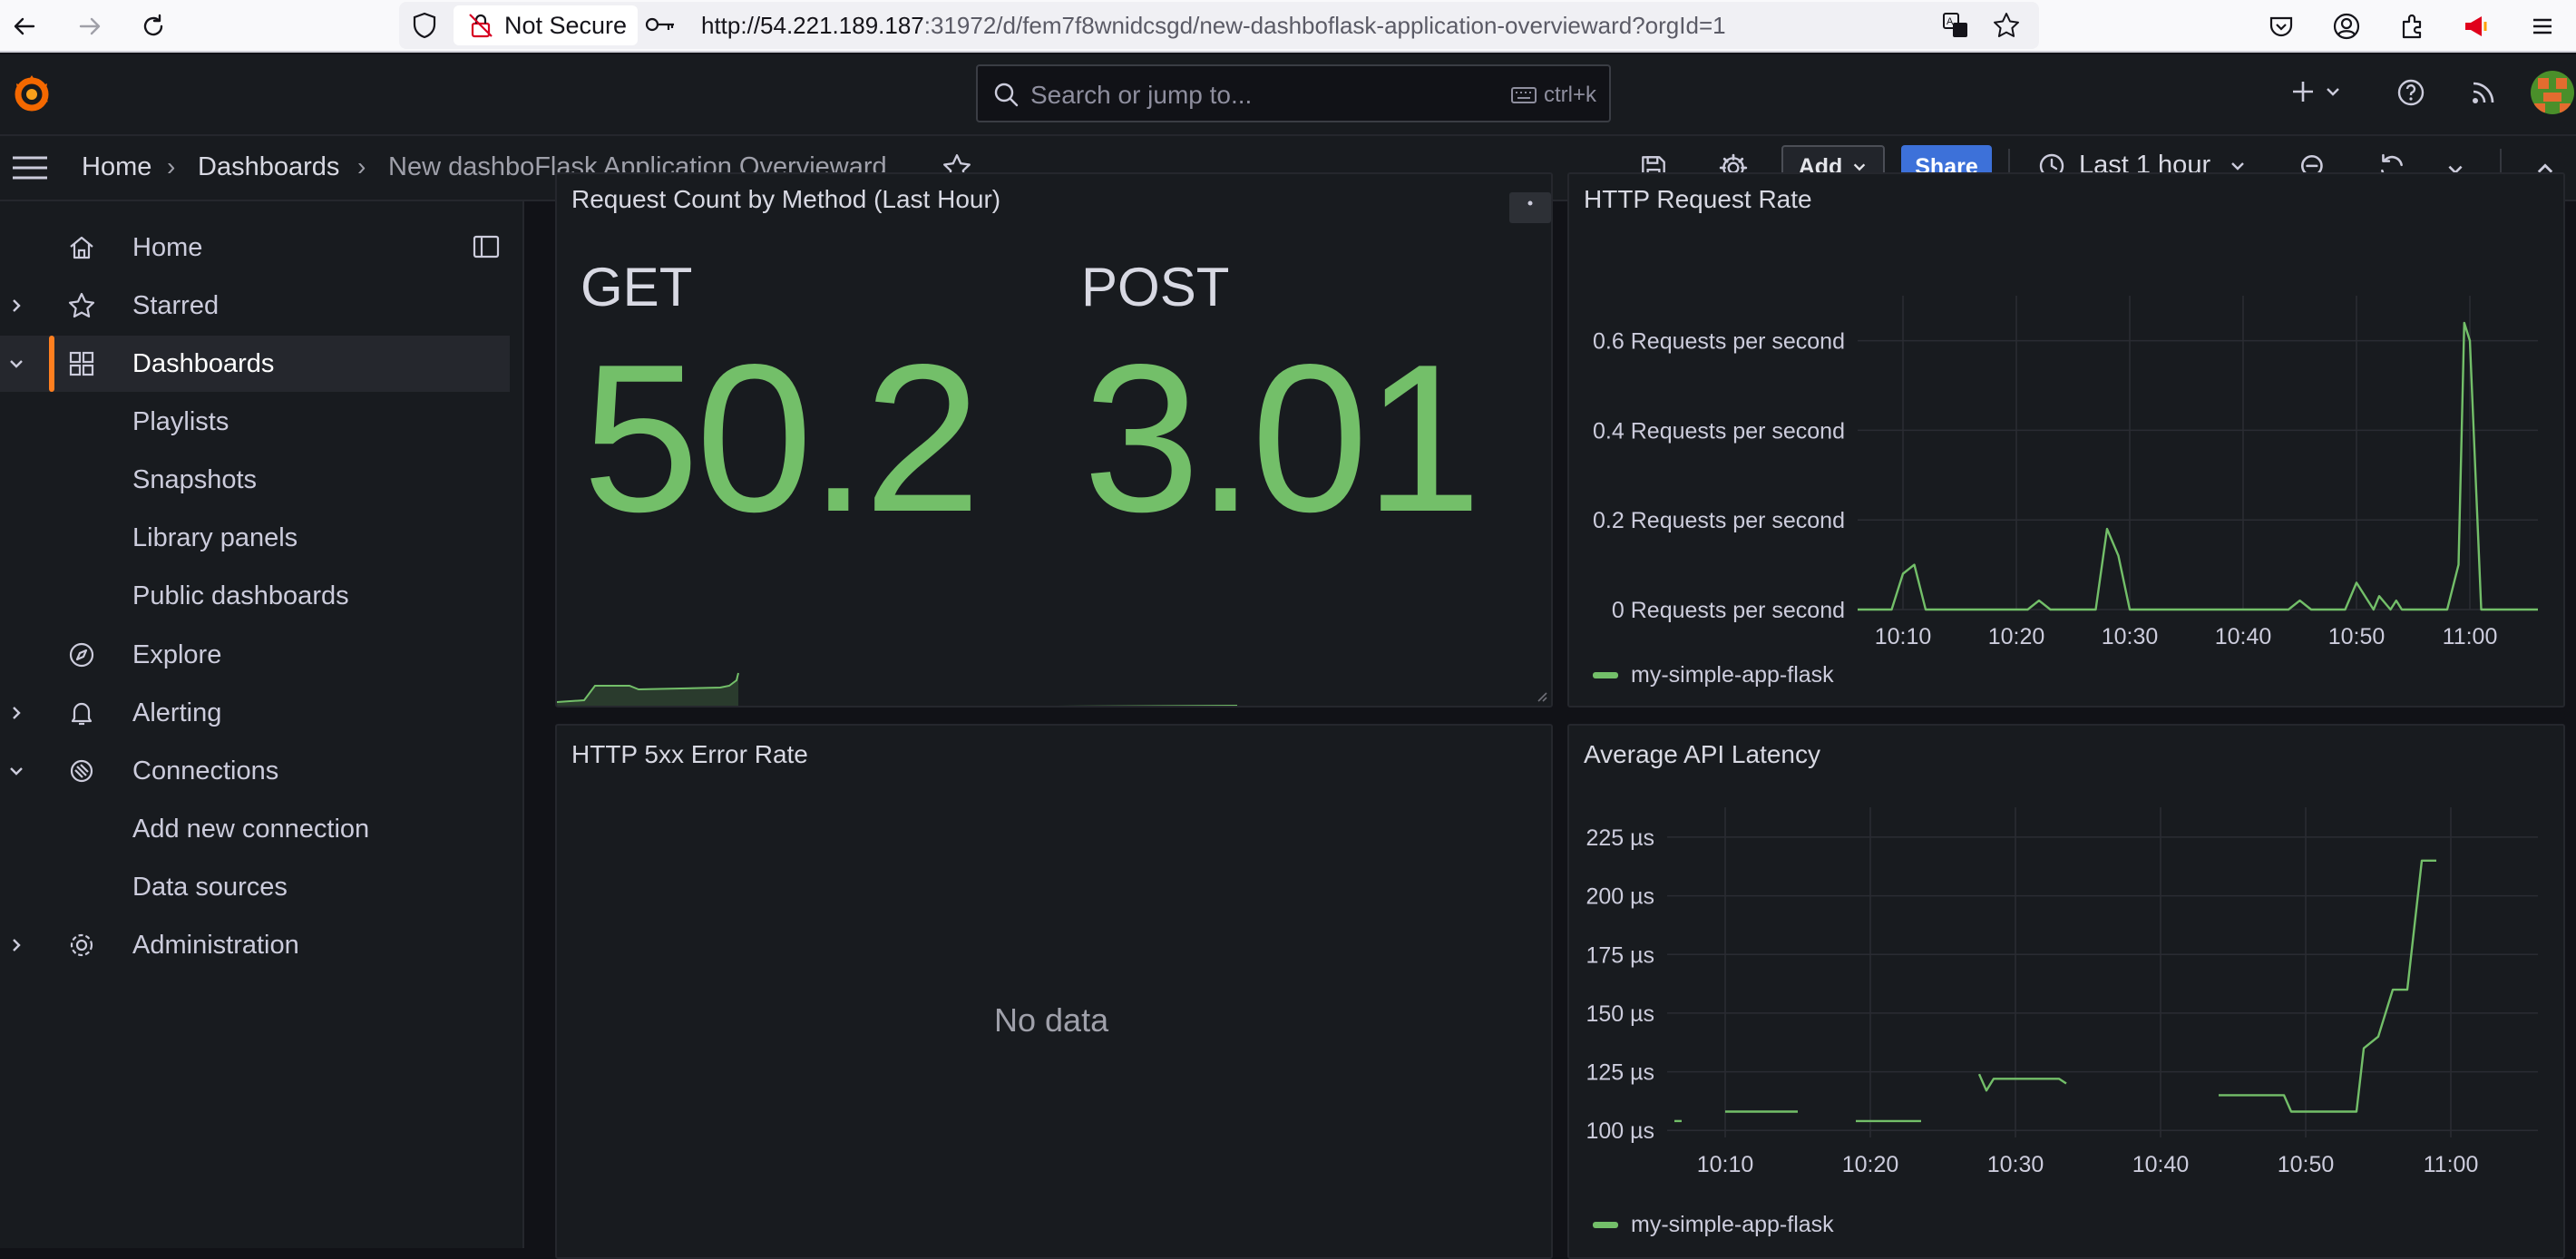 The width and height of the screenshot is (2576, 1259). What do you see at coordinates (90, 26) in the screenshot?
I see `forward-arrow-icon` at bounding box center [90, 26].